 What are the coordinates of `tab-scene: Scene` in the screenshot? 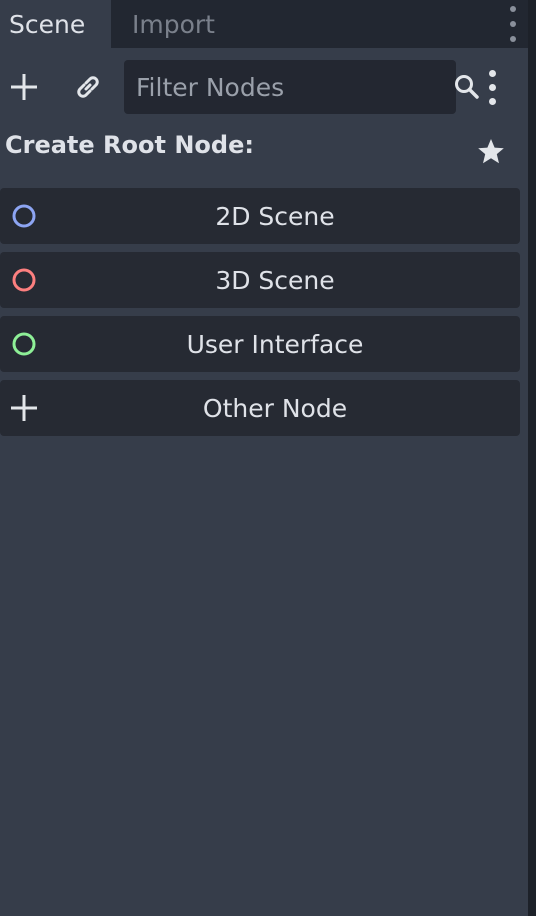 It's located at (55, 24).